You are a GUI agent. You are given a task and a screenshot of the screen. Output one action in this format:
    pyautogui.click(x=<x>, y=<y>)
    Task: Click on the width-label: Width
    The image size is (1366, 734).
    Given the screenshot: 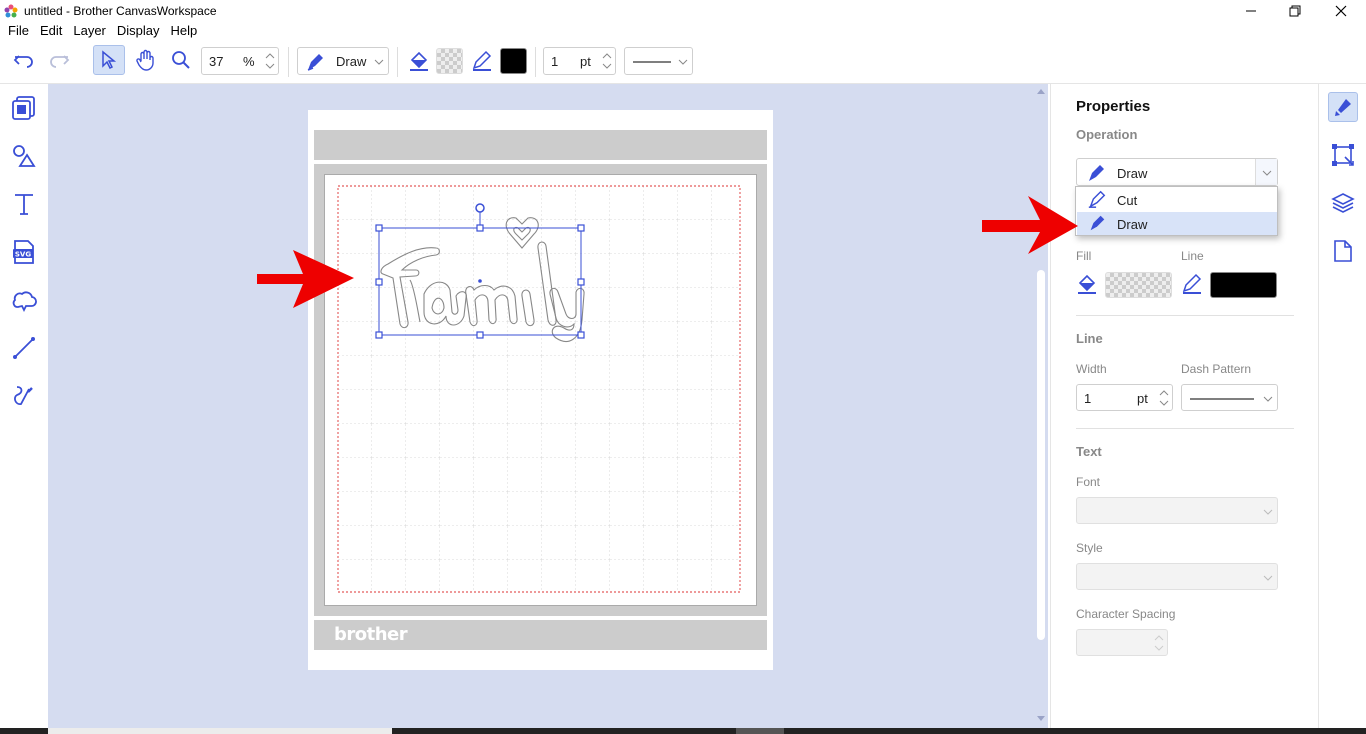 What is the action you would take?
    pyautogui.click(x=1091, y=369)
    